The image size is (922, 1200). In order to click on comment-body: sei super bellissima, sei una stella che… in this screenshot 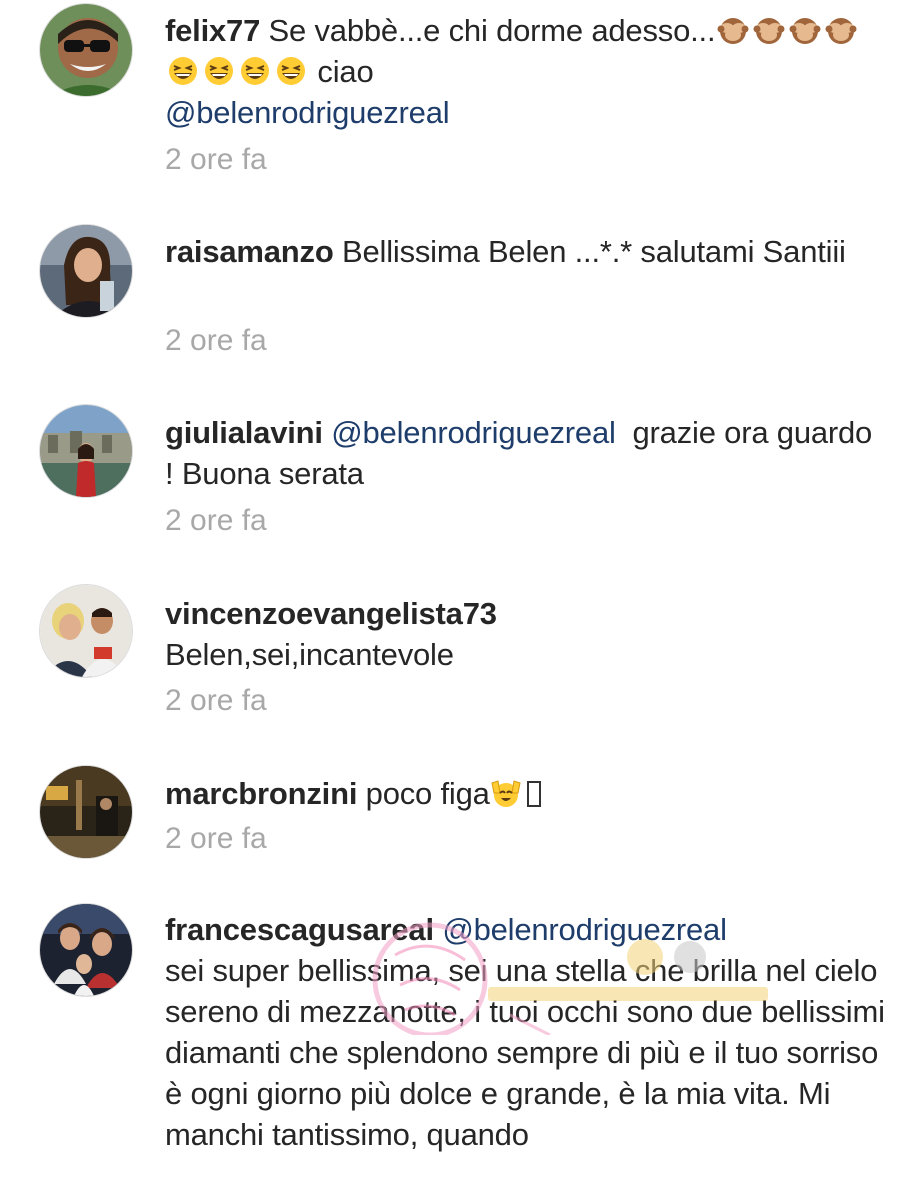, I will do `click(525, 1052)`.